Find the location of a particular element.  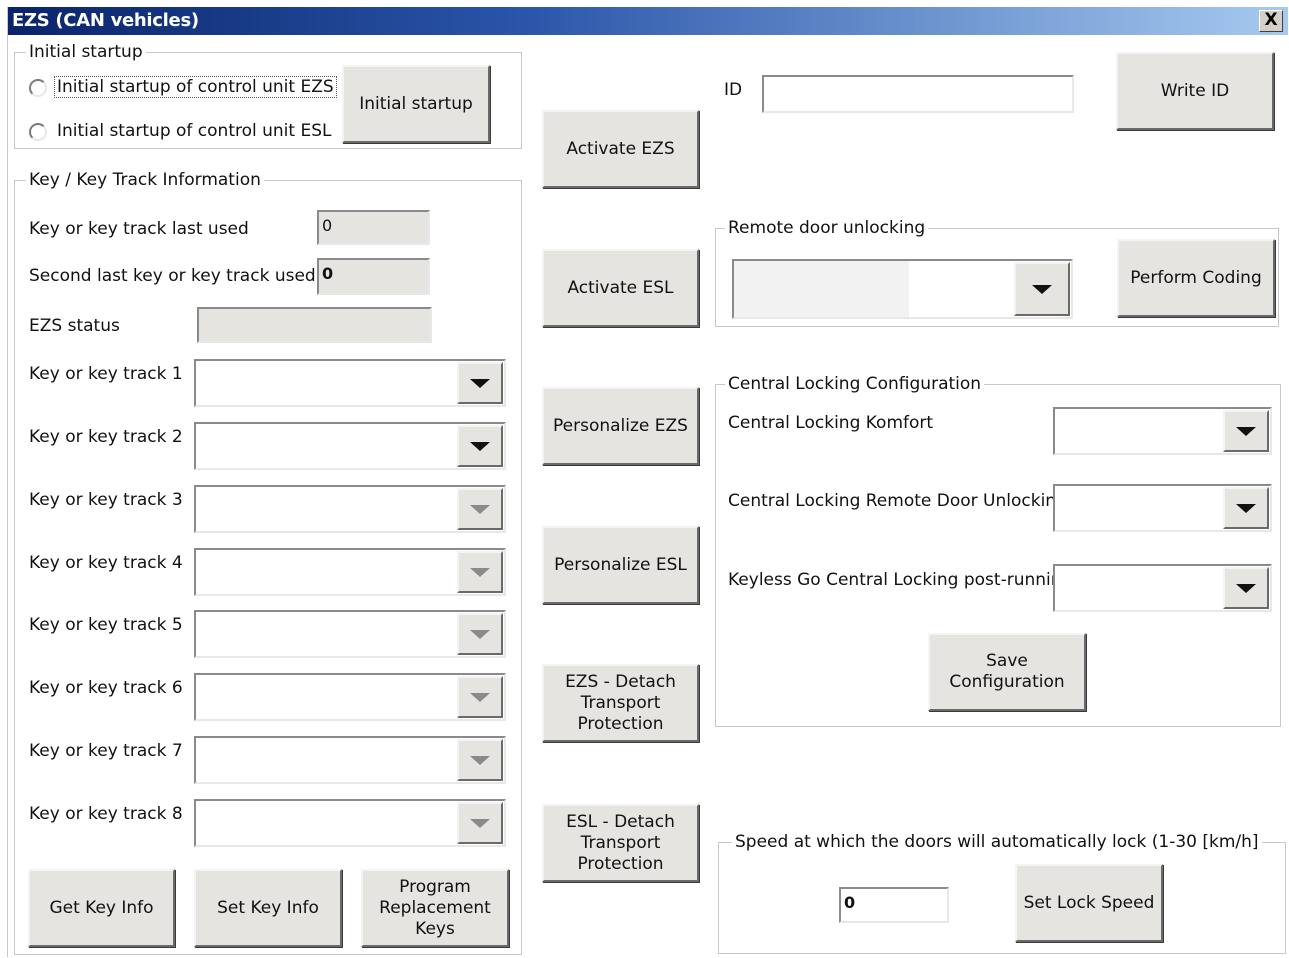

ezs-status-label: EZS status is located at coordinates (74, 326).